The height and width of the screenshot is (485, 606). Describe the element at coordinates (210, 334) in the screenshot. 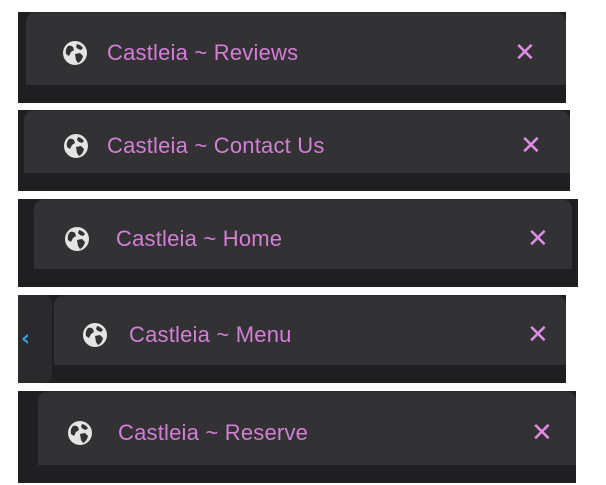

I see `tab-title: Castleia ~ Menu` at that location.